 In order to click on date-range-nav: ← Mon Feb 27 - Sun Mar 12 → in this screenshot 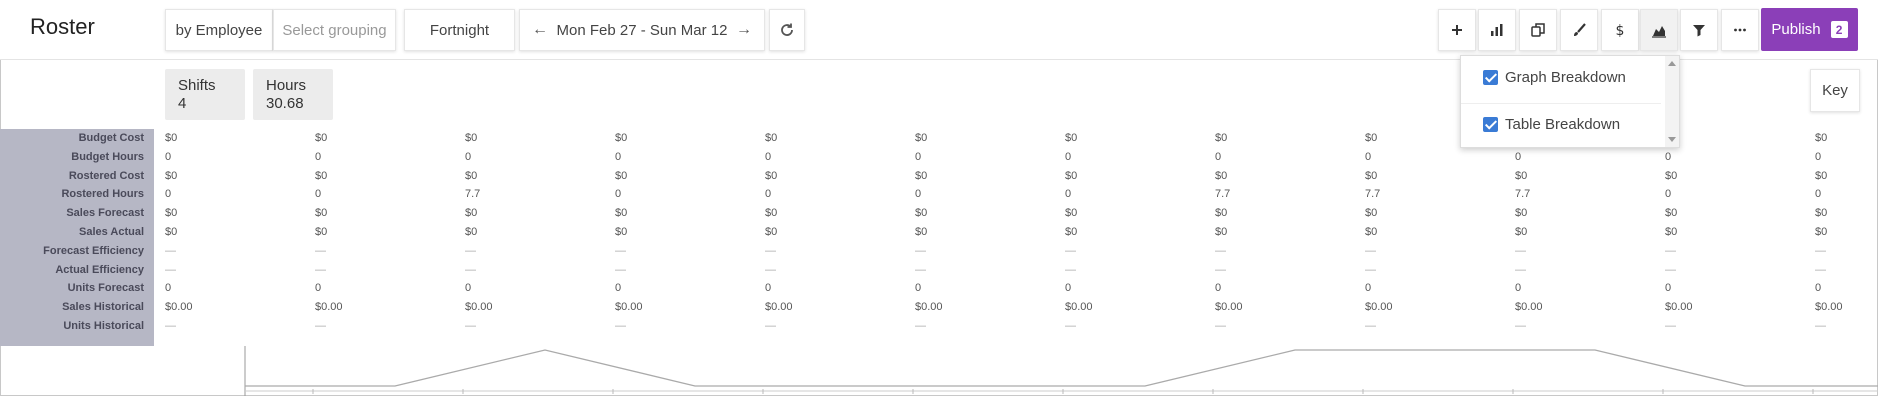, I will do `click(642, 30)`.